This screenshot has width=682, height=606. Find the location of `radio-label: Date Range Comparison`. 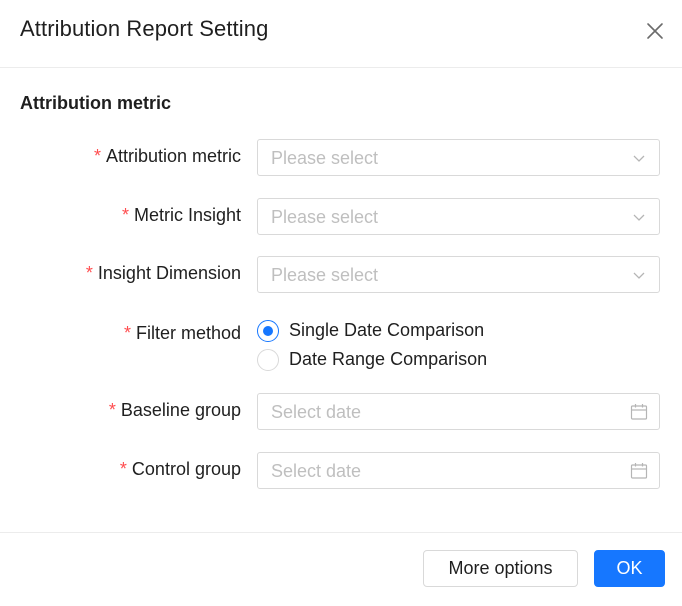

radio-label: Date Range Comparison is located at coordinates (388, 359).